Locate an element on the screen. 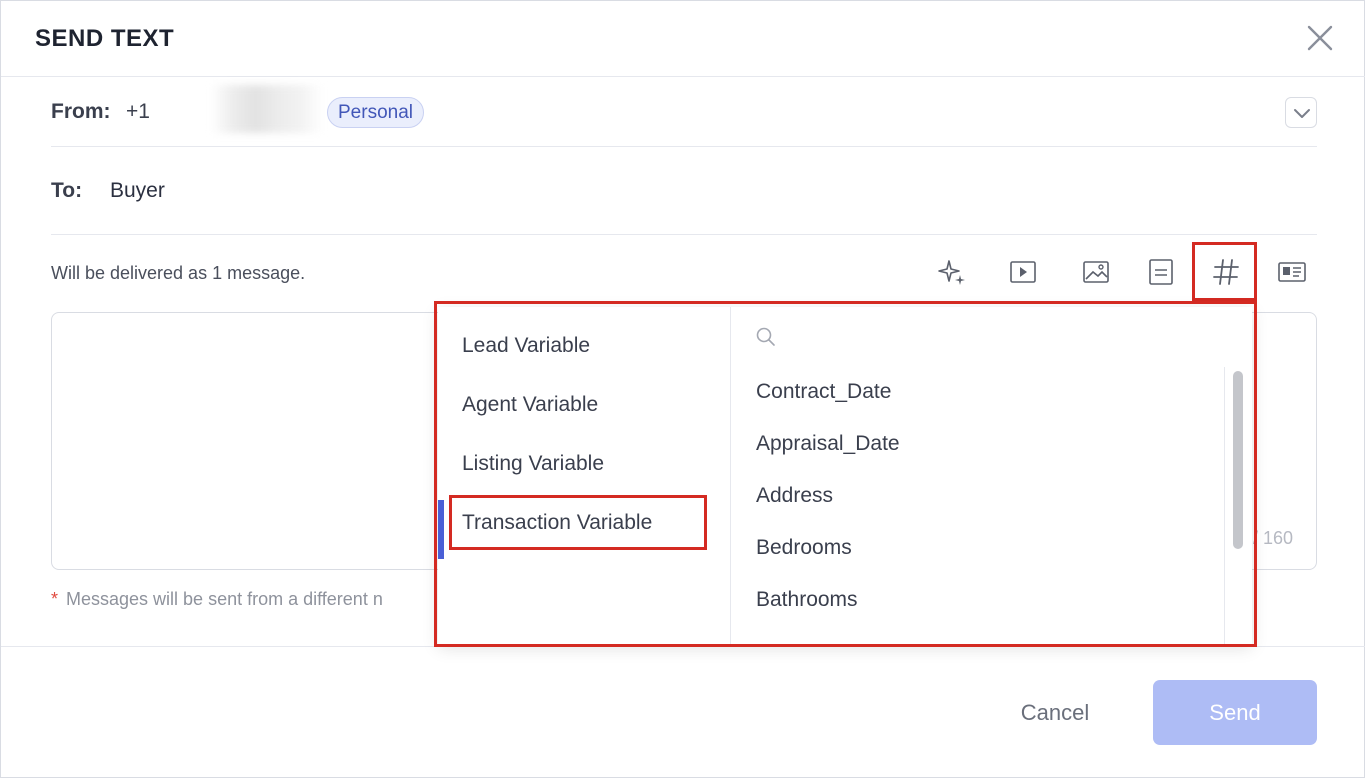 Image resolution: width=1365 pixels, height=778 pixels. category-transaction-label: Transaction Variable is located at coordinates (557, 522).